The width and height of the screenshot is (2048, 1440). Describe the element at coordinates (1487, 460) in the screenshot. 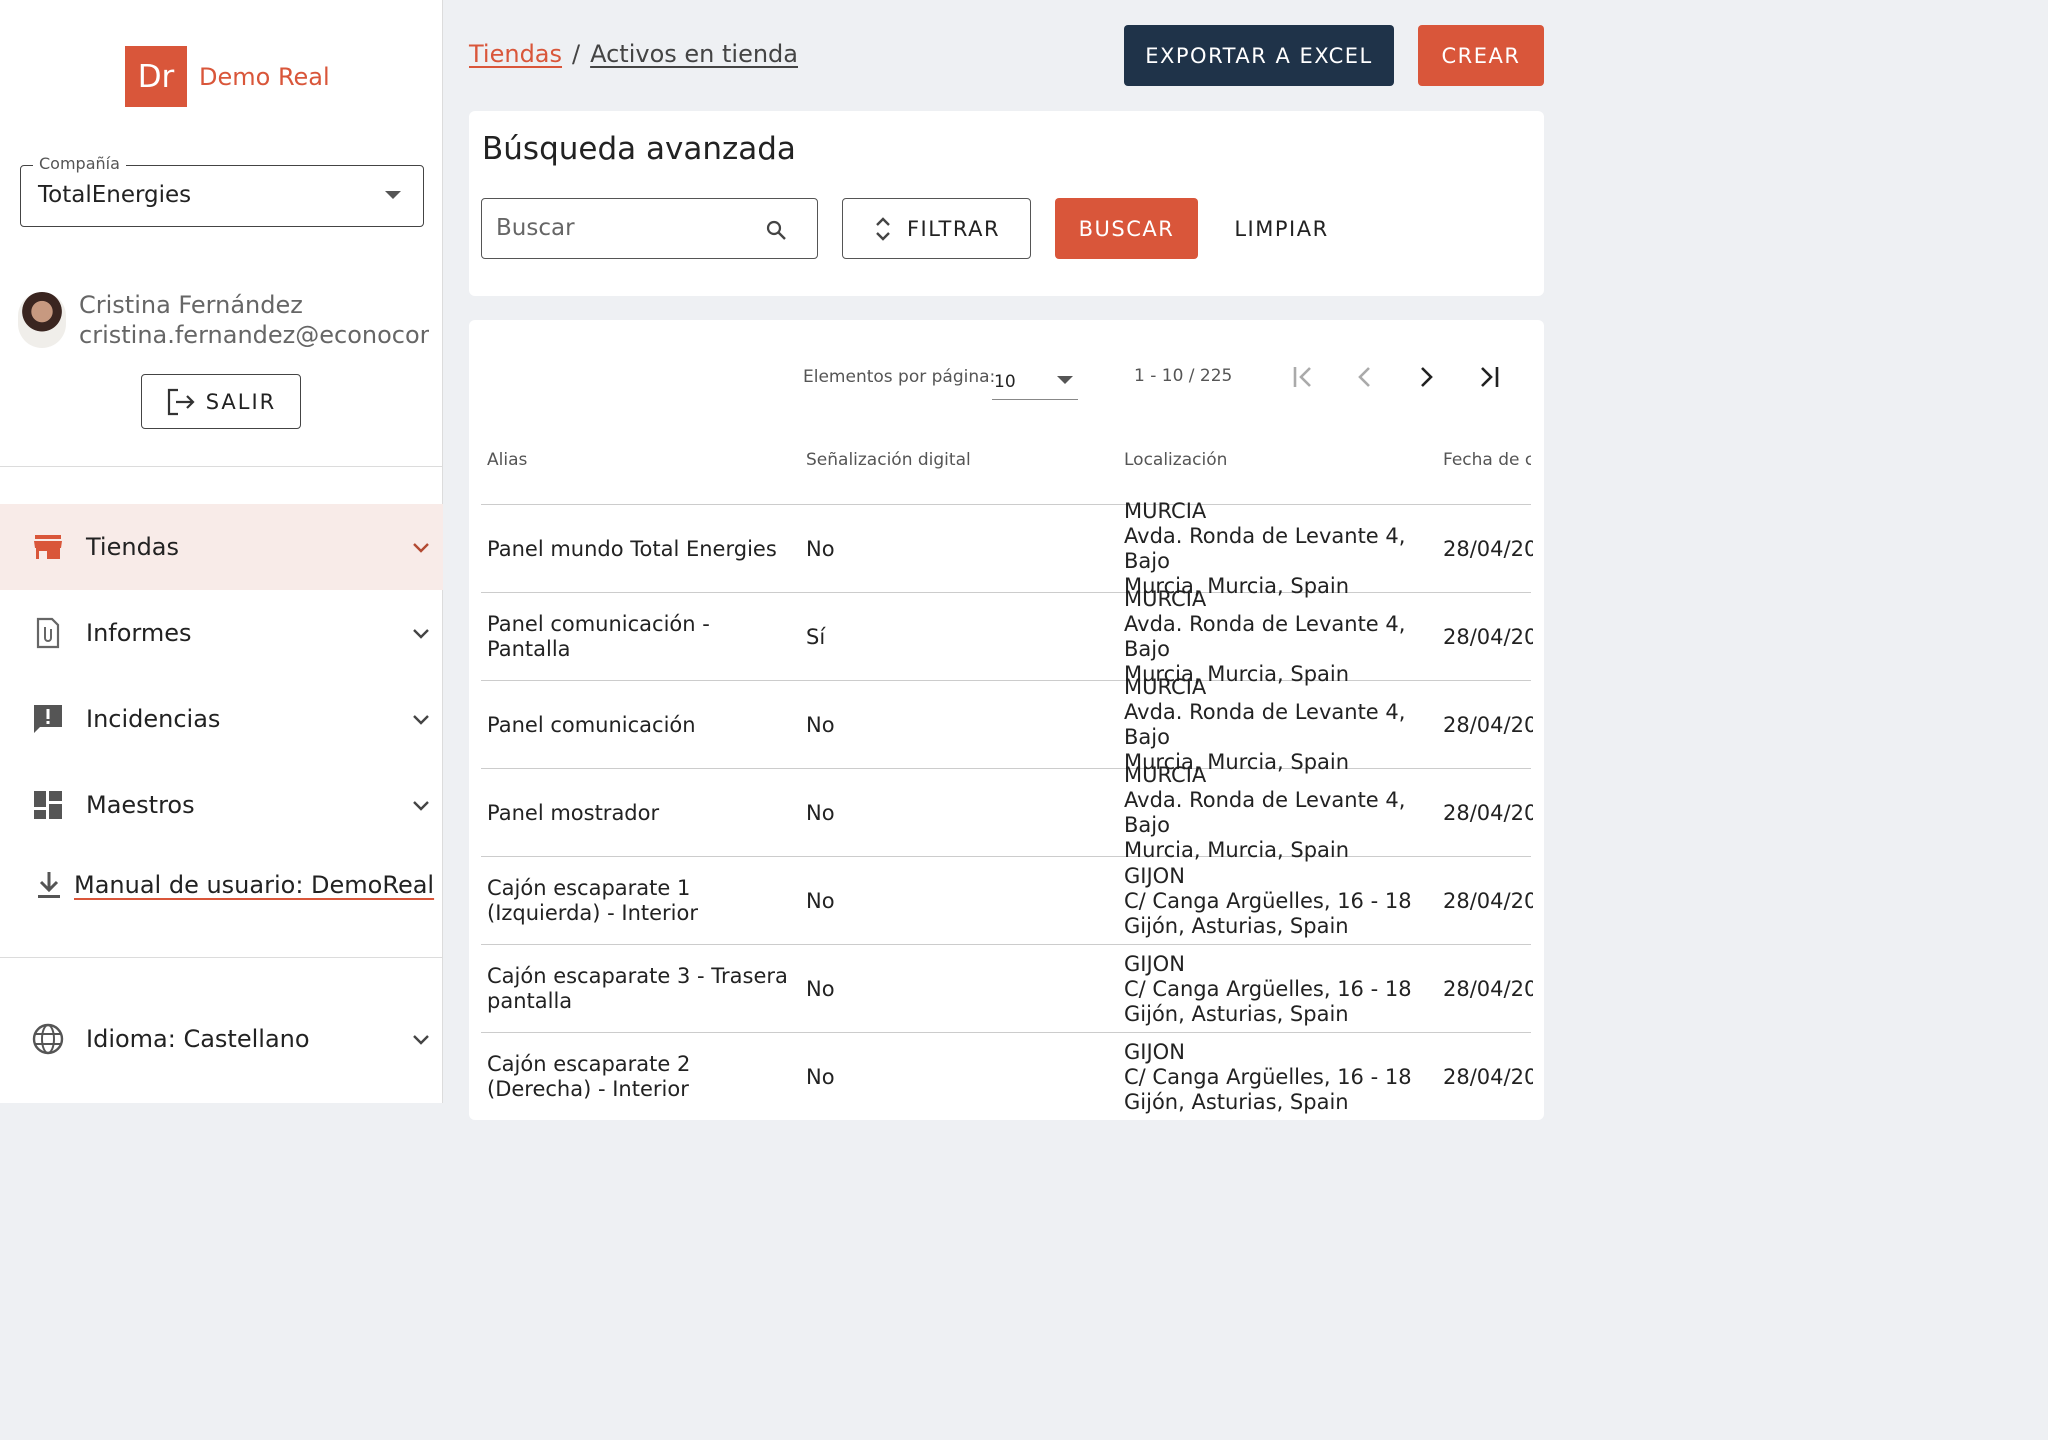

I see `column-header-creation-date: Fecha de cr` at that location.